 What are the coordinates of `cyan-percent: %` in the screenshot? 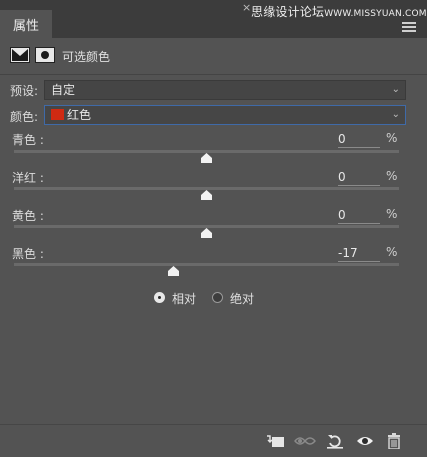 It's located at (392, 138).